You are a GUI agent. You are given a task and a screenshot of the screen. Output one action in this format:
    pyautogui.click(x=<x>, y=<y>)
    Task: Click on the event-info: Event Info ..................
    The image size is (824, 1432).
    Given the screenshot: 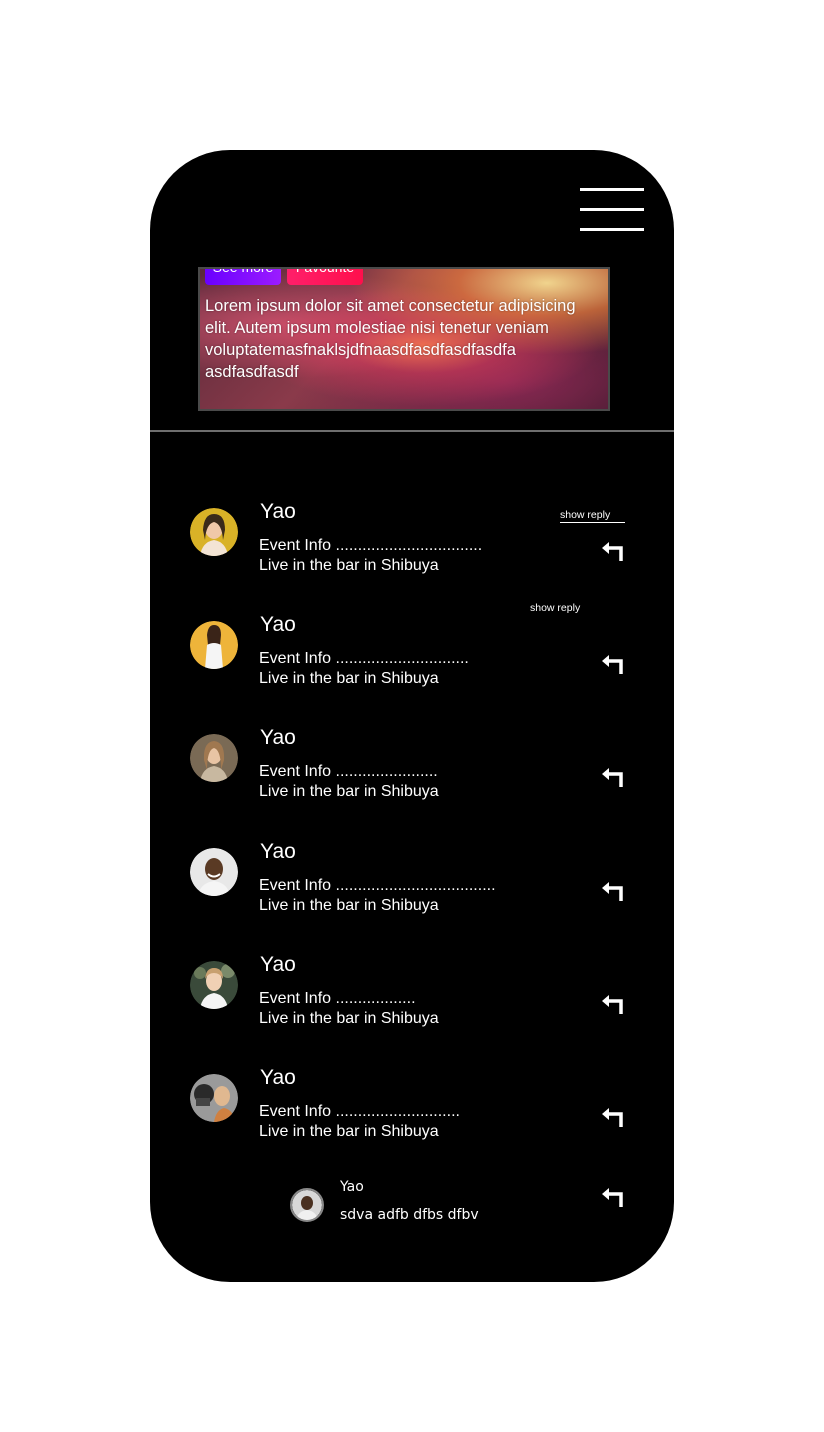 What is the action you would take?
    pyautogui.click(x=337, y=998)
    